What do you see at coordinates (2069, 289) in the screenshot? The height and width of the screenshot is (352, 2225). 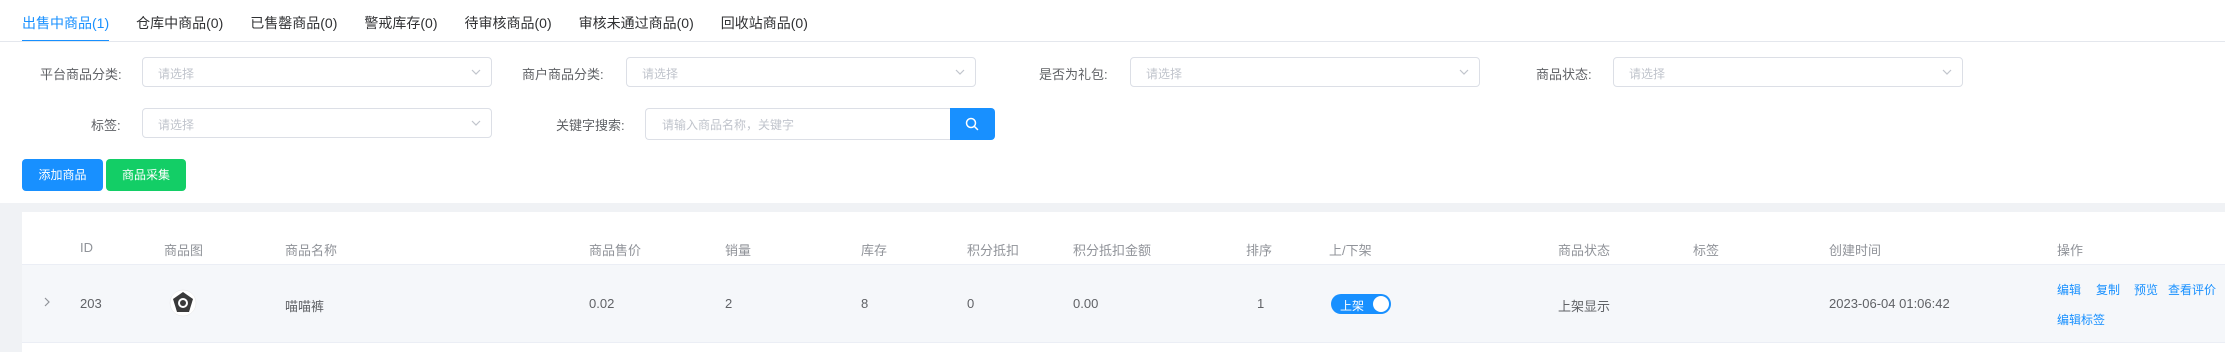 I see `edit-link: 编辑` at bounding box center [2069, 289].